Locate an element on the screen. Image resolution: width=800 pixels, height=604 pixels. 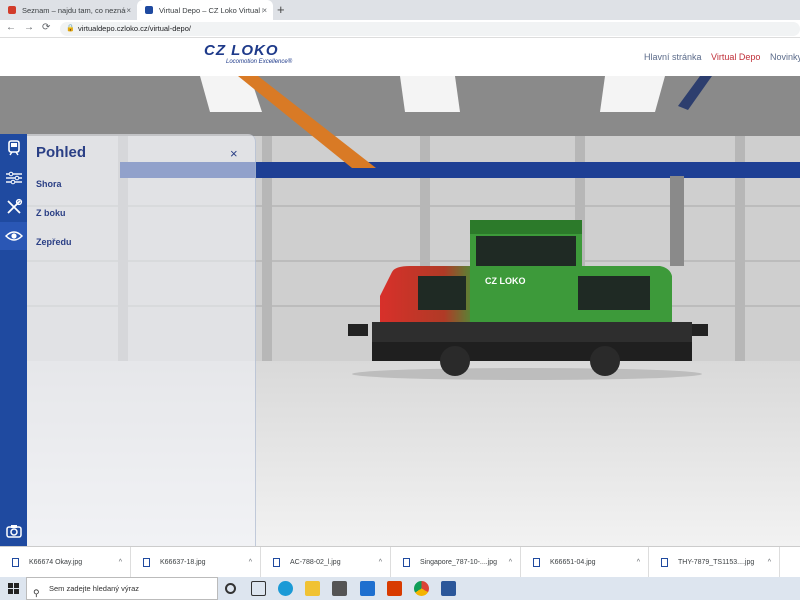
start-button is located at coordinates (13, 588).